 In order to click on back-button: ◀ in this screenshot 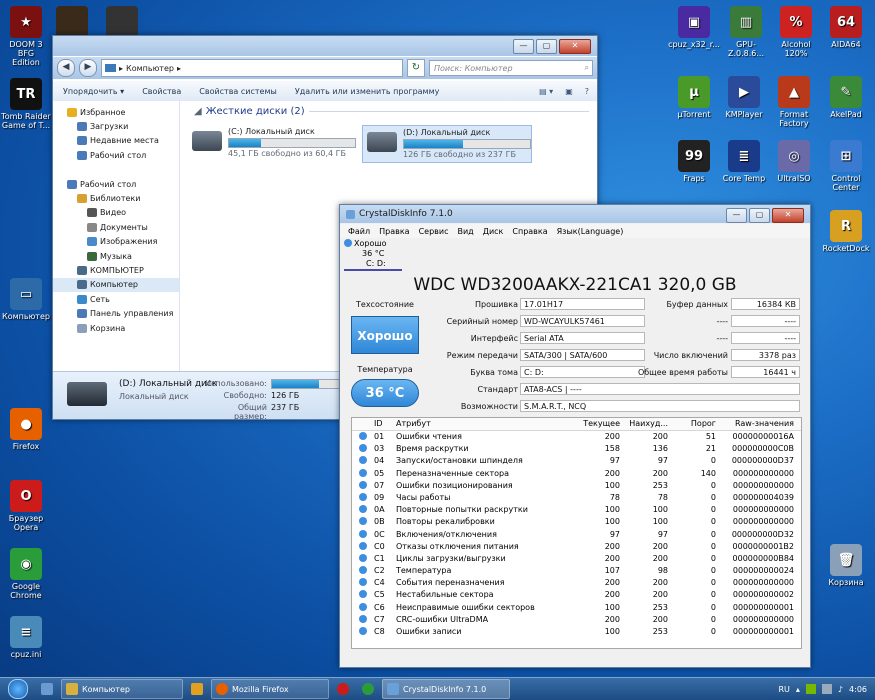, I will do `click(66, 68)`.